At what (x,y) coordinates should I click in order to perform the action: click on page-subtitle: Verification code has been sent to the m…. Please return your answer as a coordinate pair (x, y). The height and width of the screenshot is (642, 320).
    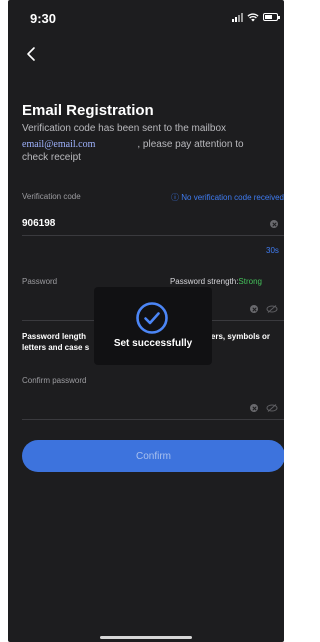
    Looking at the image, I should click on (124, 128).